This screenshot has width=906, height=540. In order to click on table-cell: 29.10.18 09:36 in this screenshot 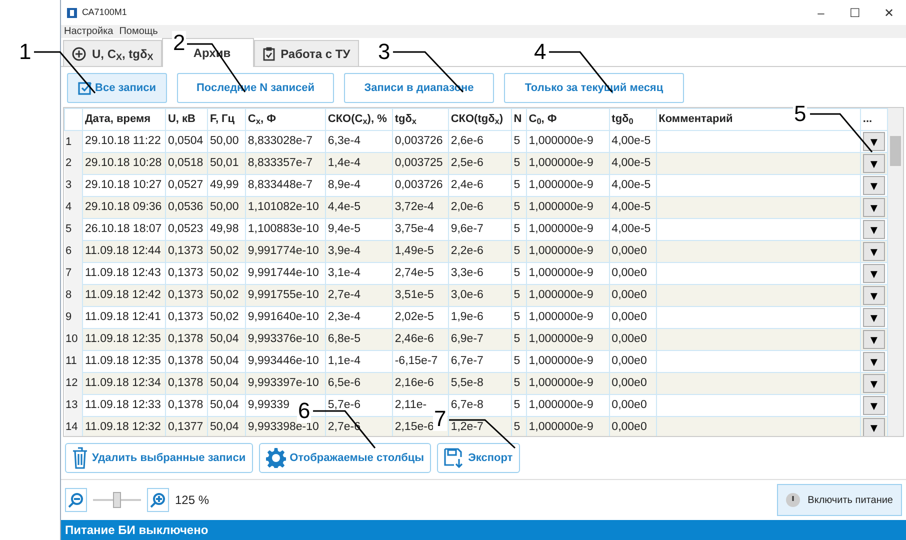, I will do `click(124, 207)`.